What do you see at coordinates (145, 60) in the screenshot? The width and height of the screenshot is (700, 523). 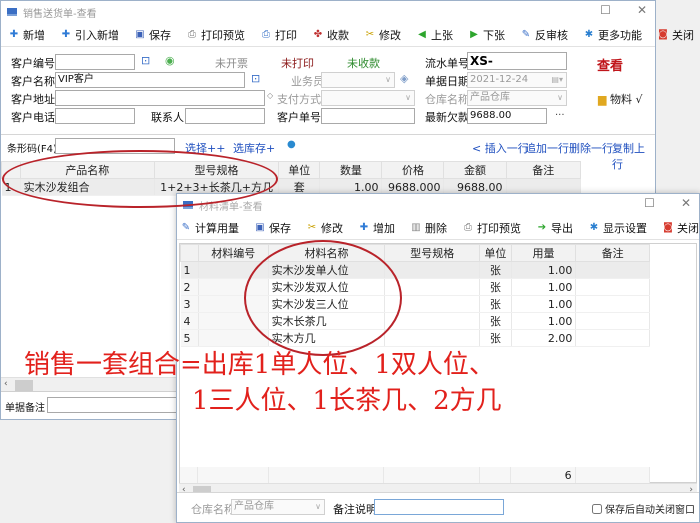 I see `lookup-icon: ⊡` at bounding box center [145, 60].